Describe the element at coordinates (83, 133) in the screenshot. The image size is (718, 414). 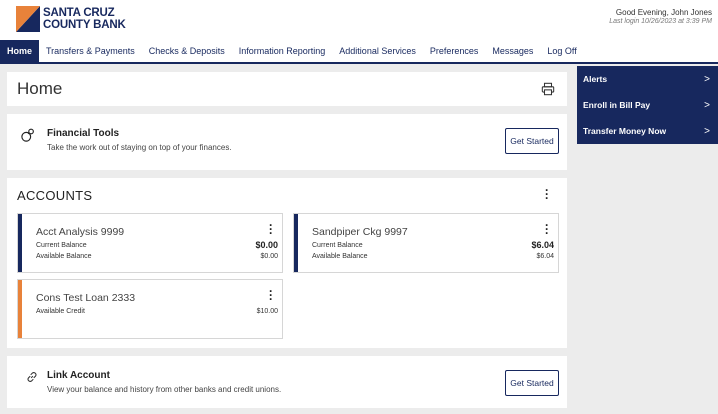
I see `financial-tools-title: Financial Tools` at that location.